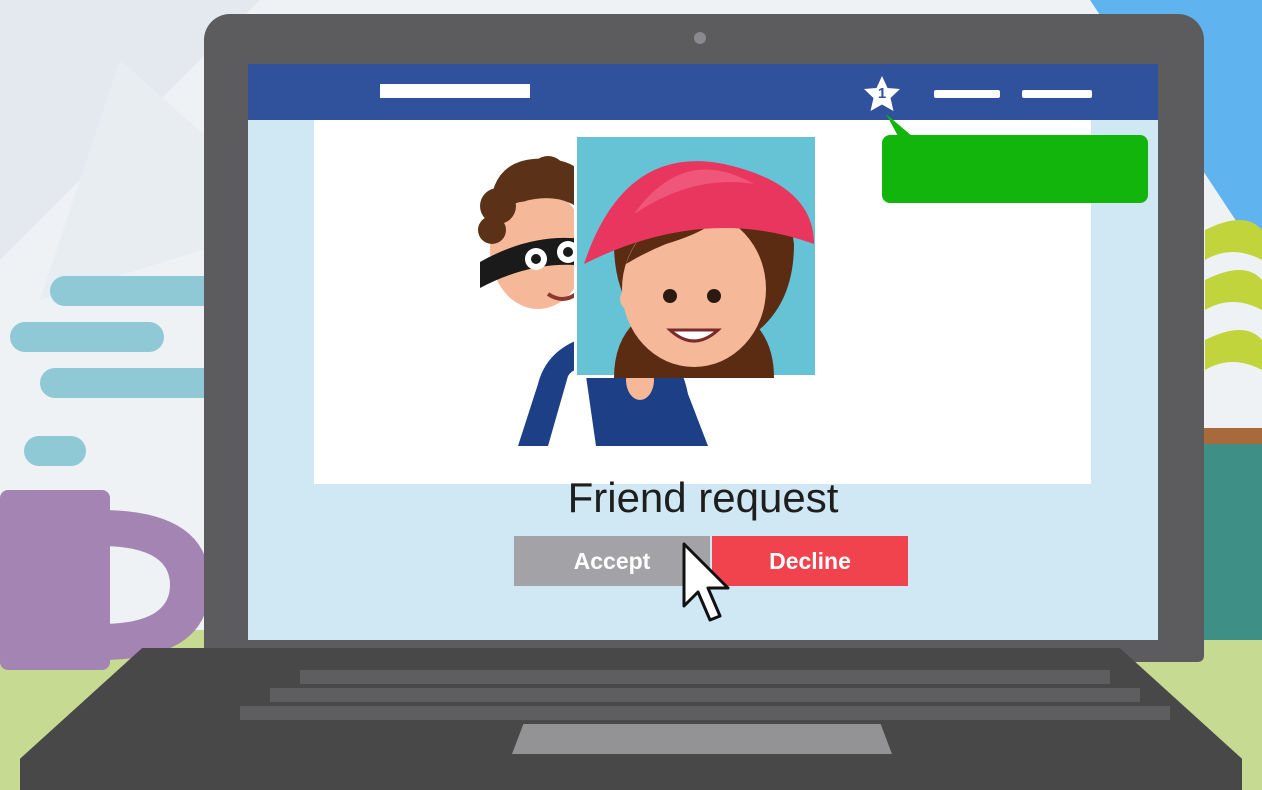  I want to click on friend-request-title: Friend request, so click(703, 497).